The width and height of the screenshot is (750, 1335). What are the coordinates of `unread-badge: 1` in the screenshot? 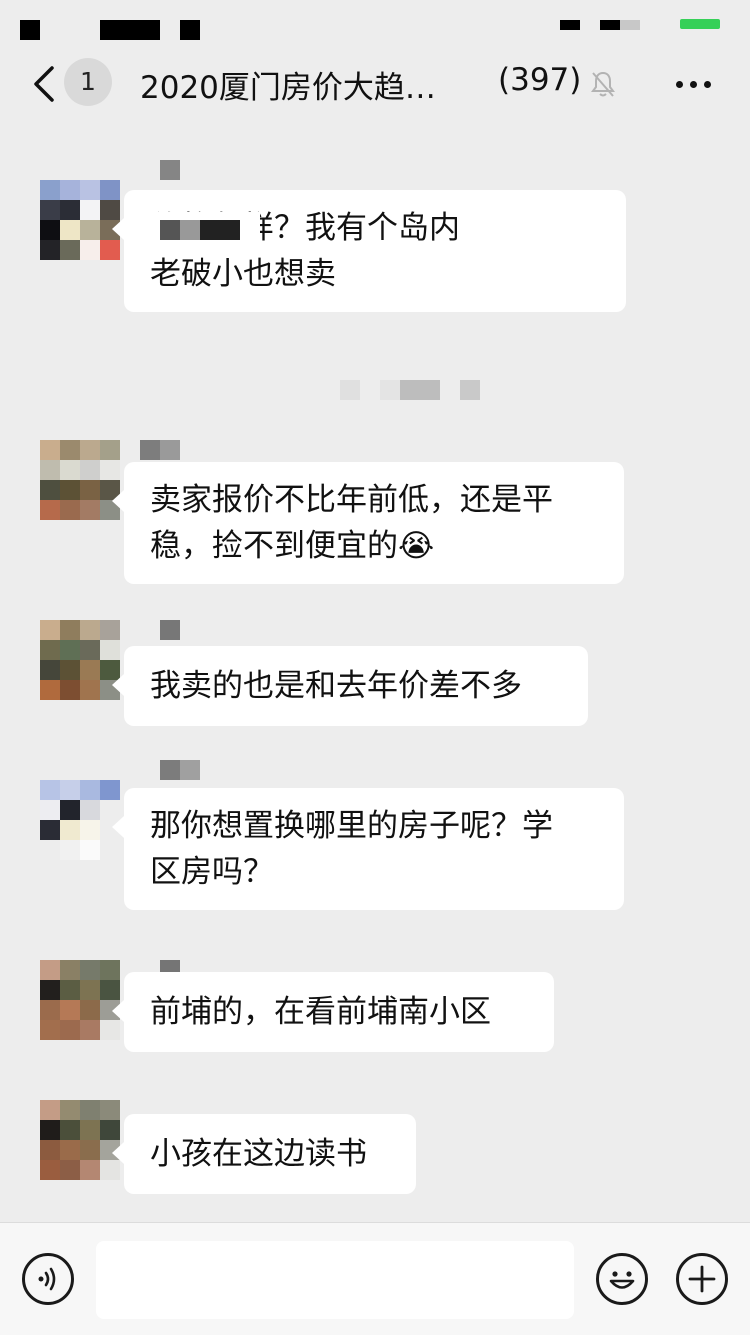 It's located at (88, 82).